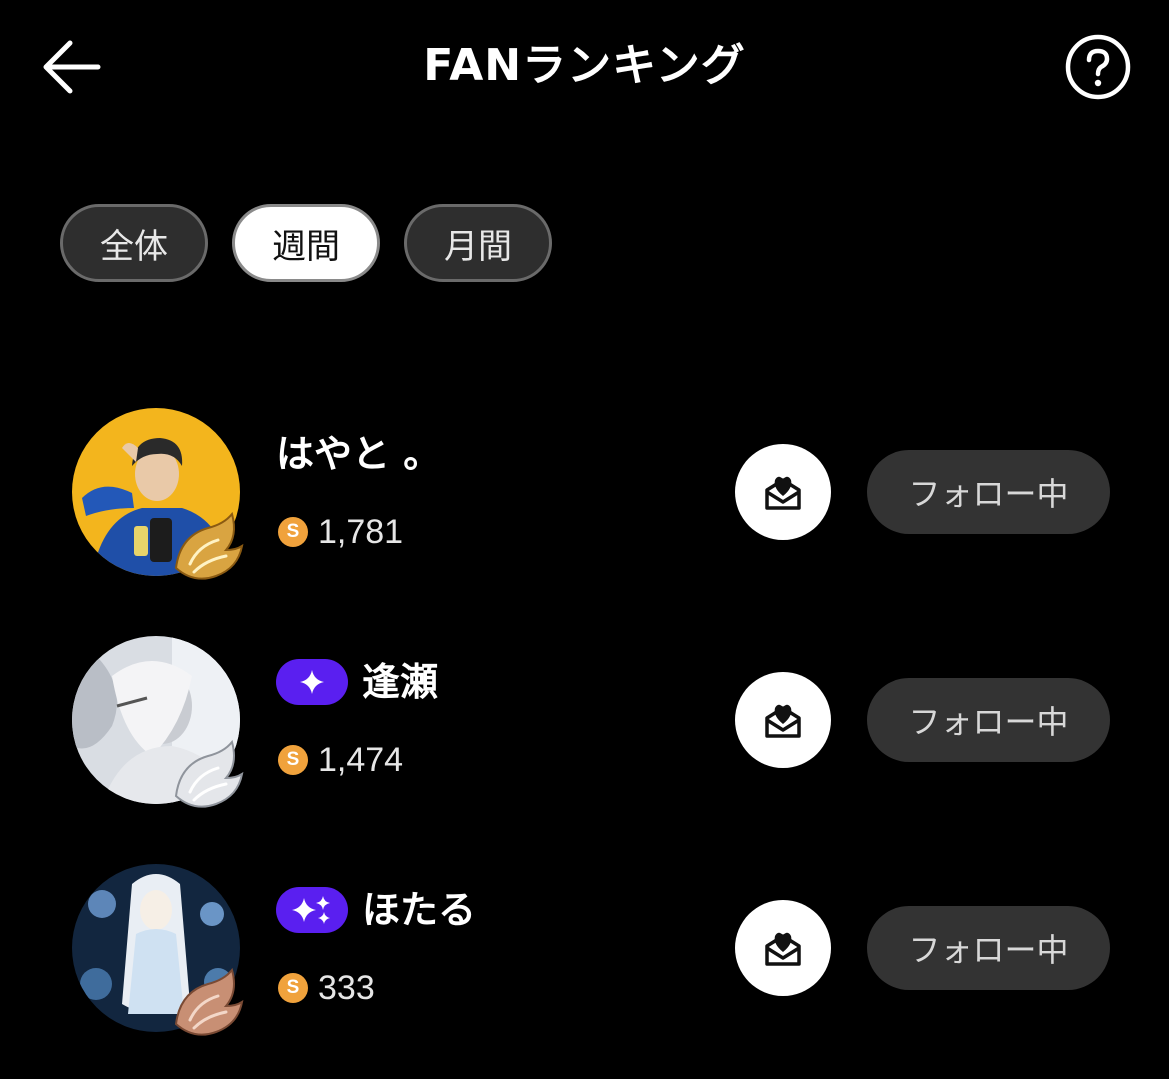 This screenshot has width=1169, height=1079. I want to click on question-circle-icon, so click(1098, 67).